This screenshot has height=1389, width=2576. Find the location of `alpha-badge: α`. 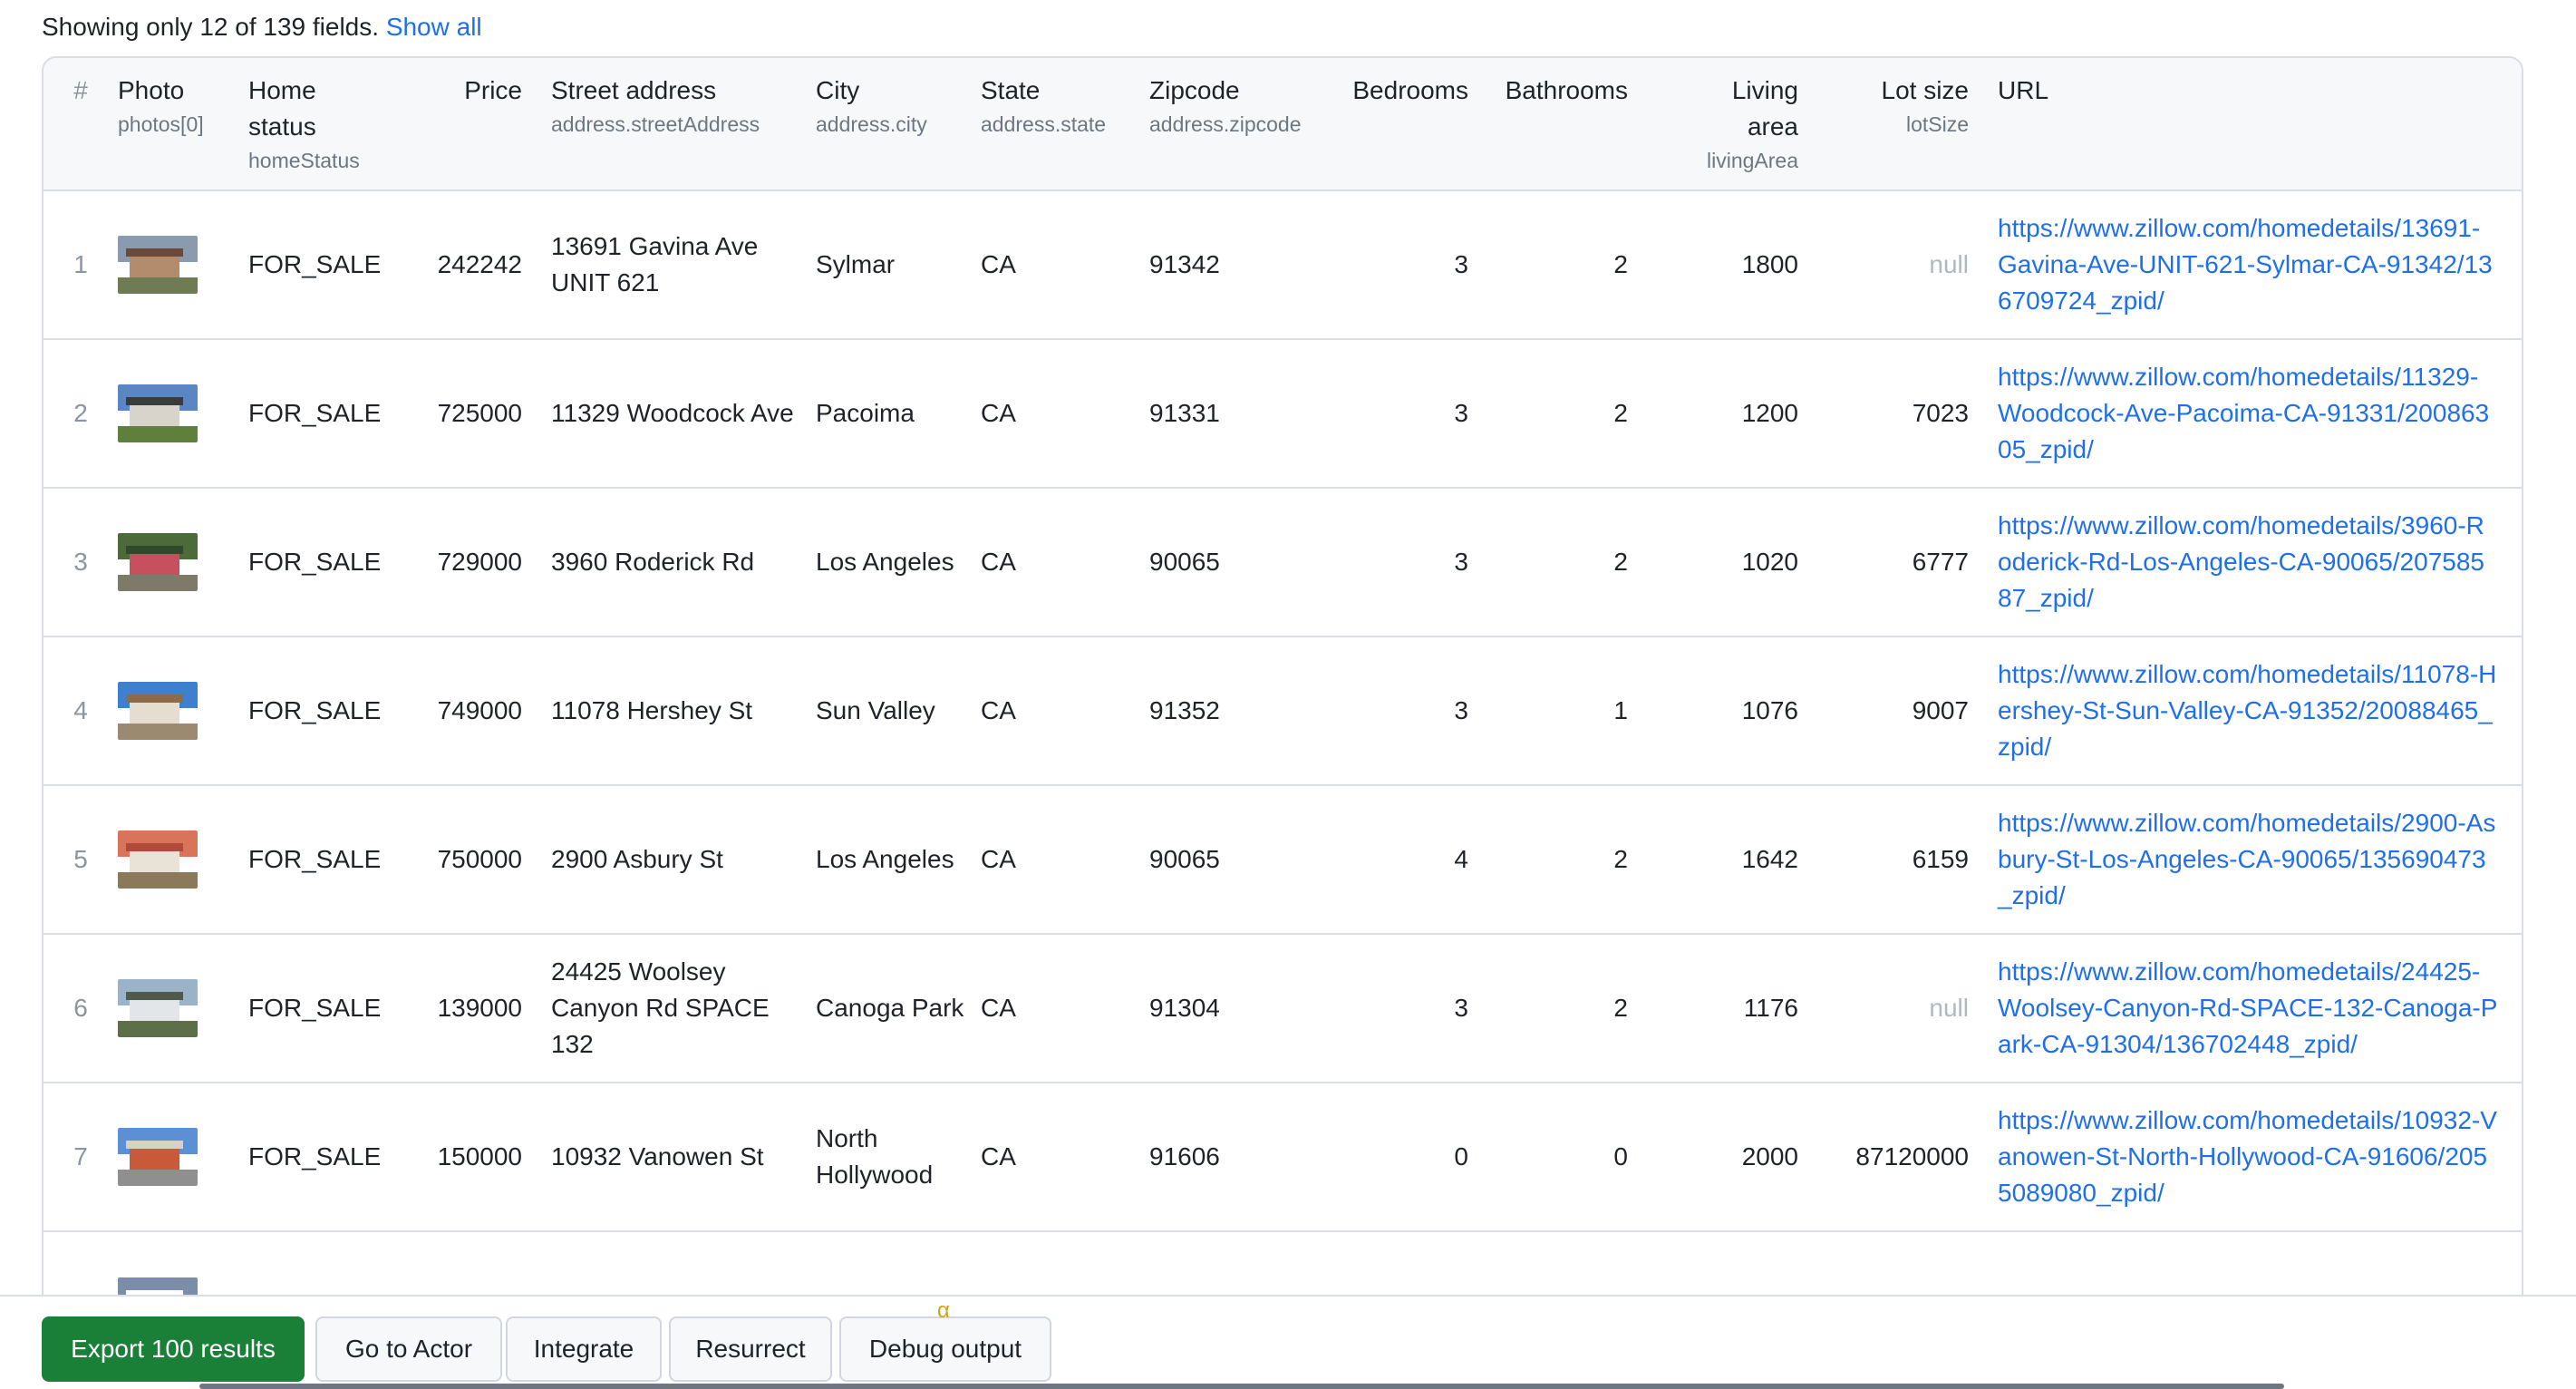

alpha-badge: α is located at coordinates (943, 1310).